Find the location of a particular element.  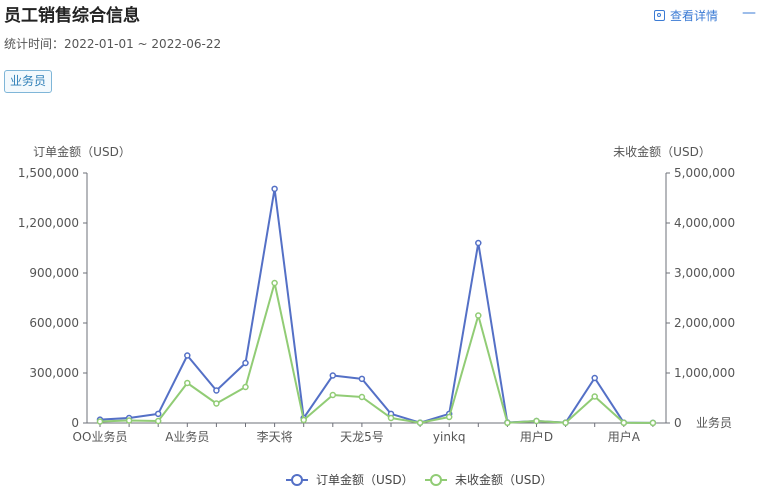

x-tick-label: yinkq is located at coordinates (449, 437).